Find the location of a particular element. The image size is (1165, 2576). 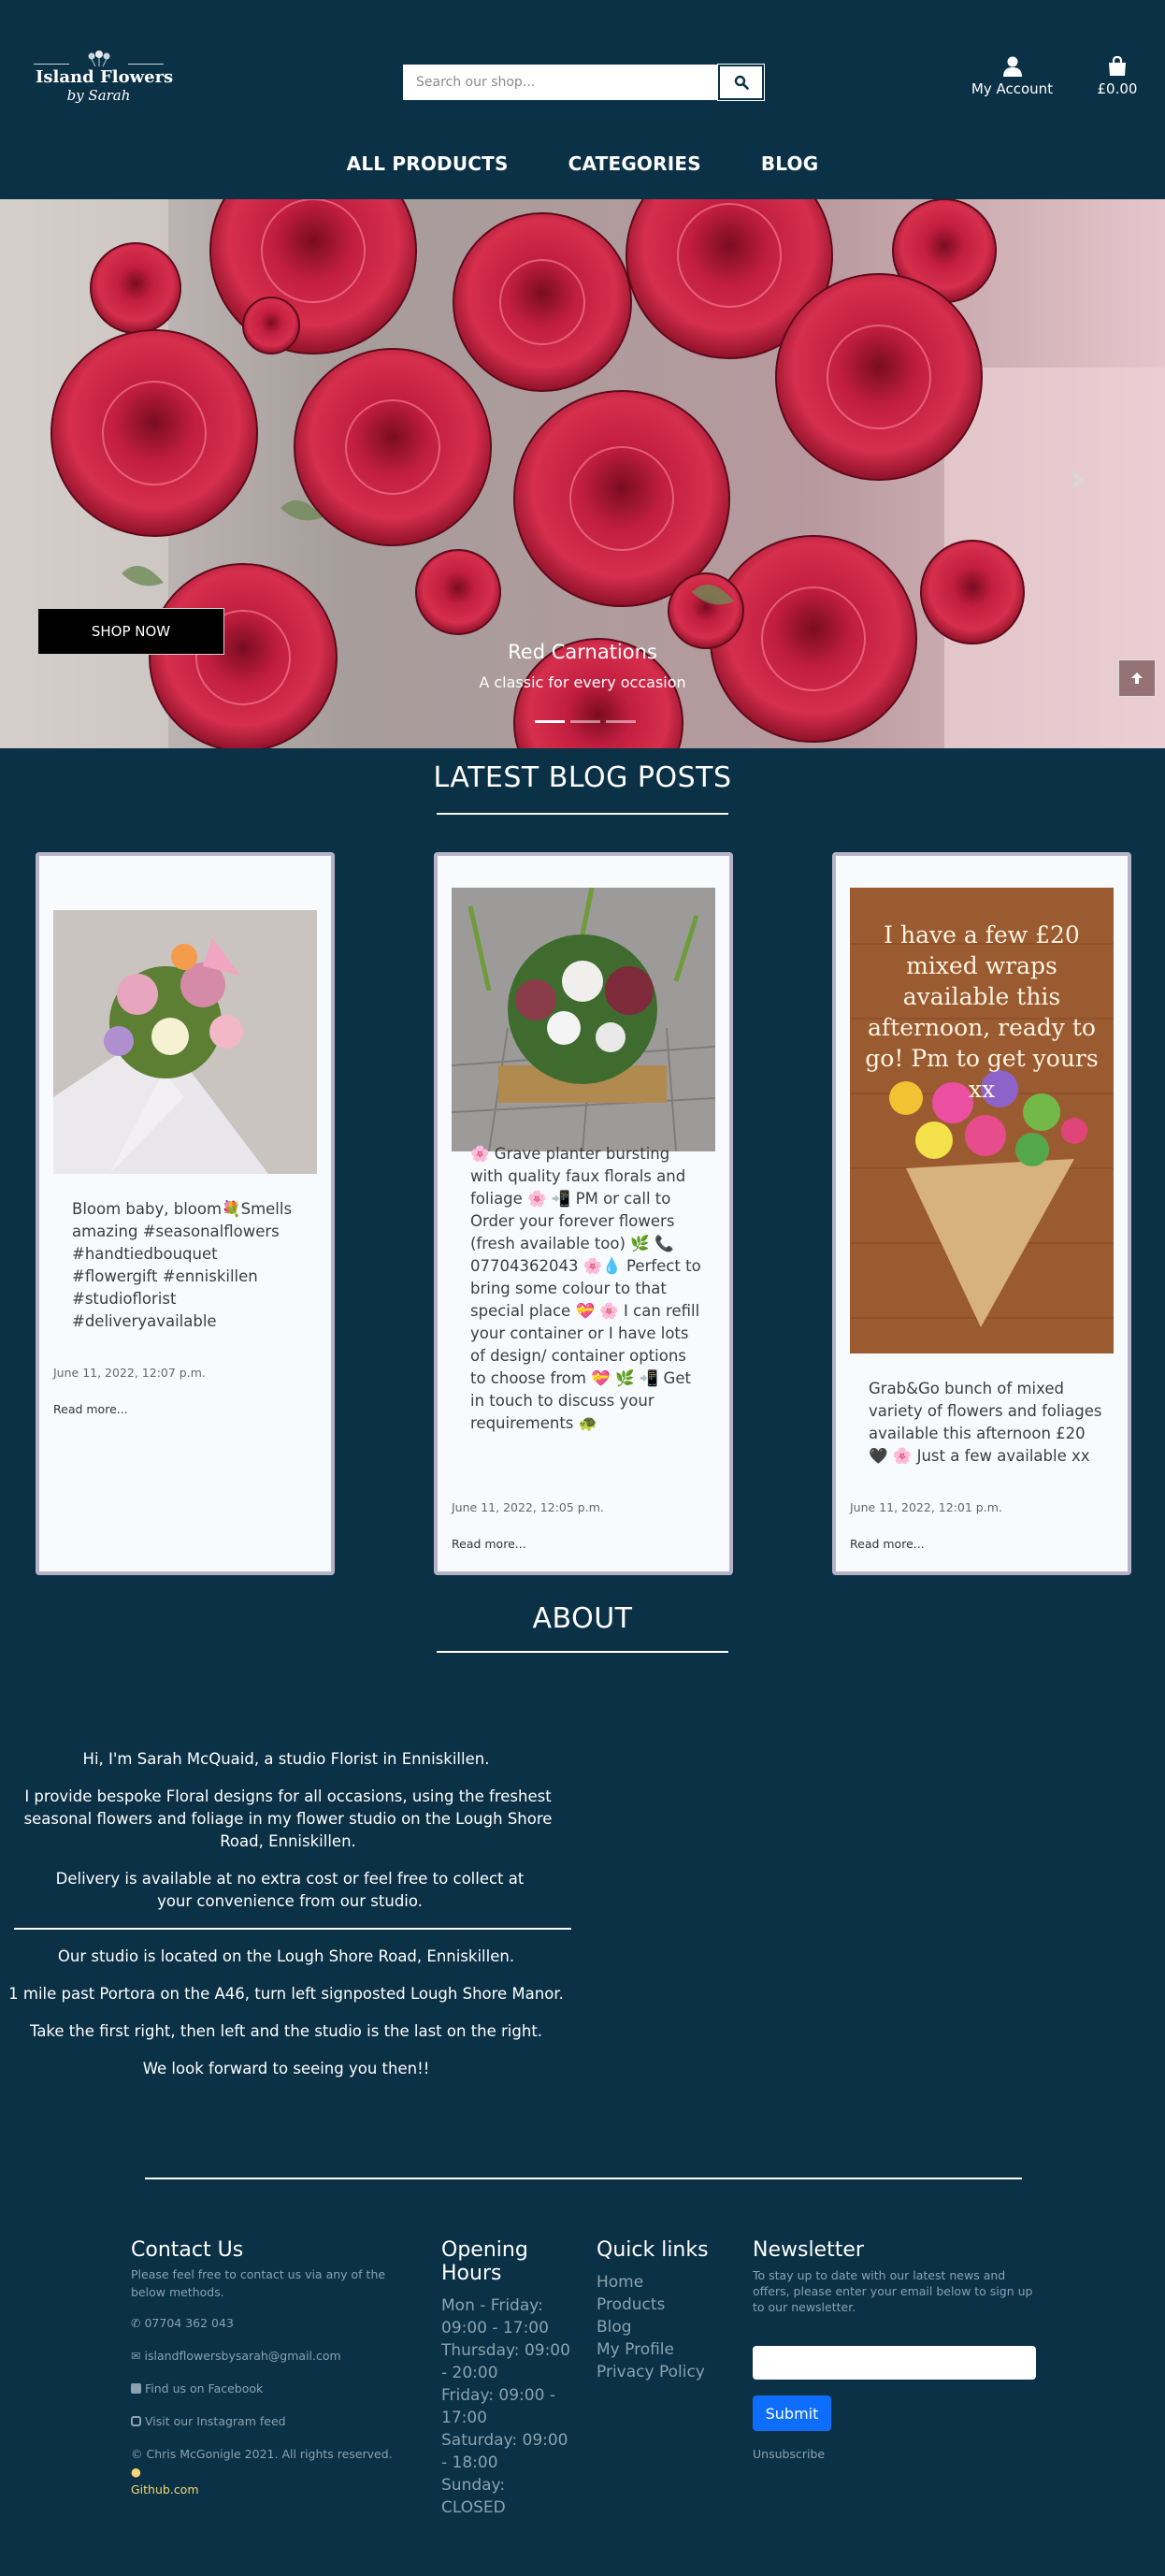

search-form is located at coordinates (584, 82).